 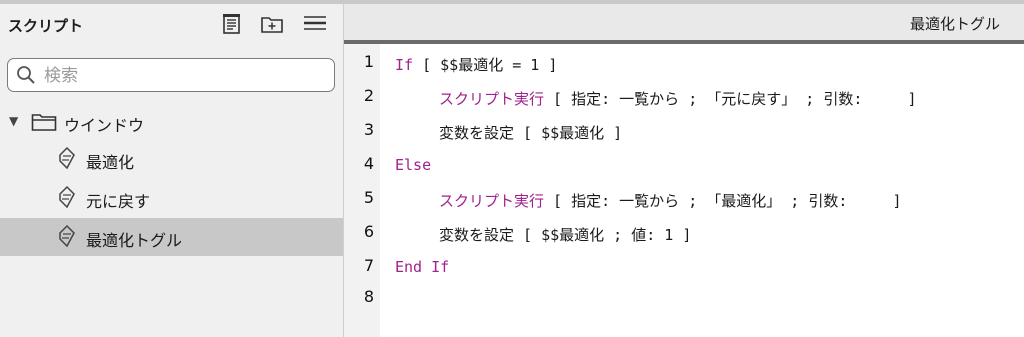 What do you see at coordinates (684, 42) in the screenshot?
I see `editor-header-divider` at bounding box center [684, 42].